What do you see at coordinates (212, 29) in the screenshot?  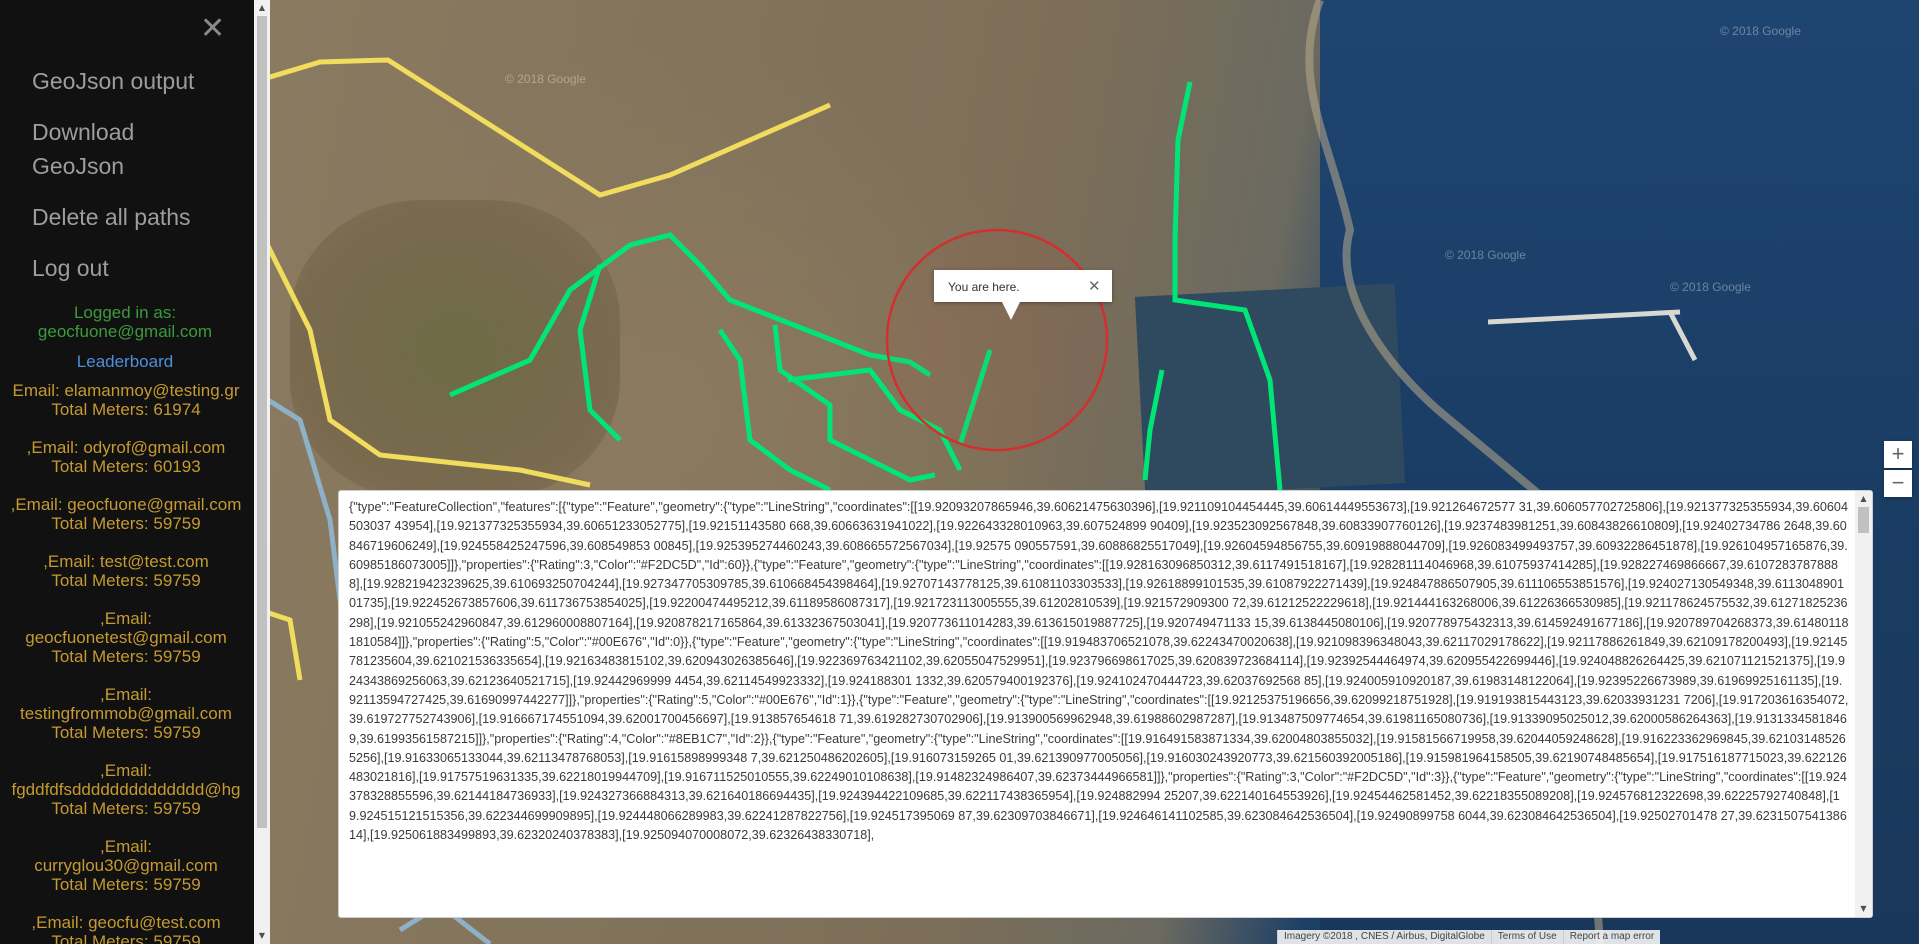 I see `close-sidebar-icon: ✕` at bounding box center [212, 29].